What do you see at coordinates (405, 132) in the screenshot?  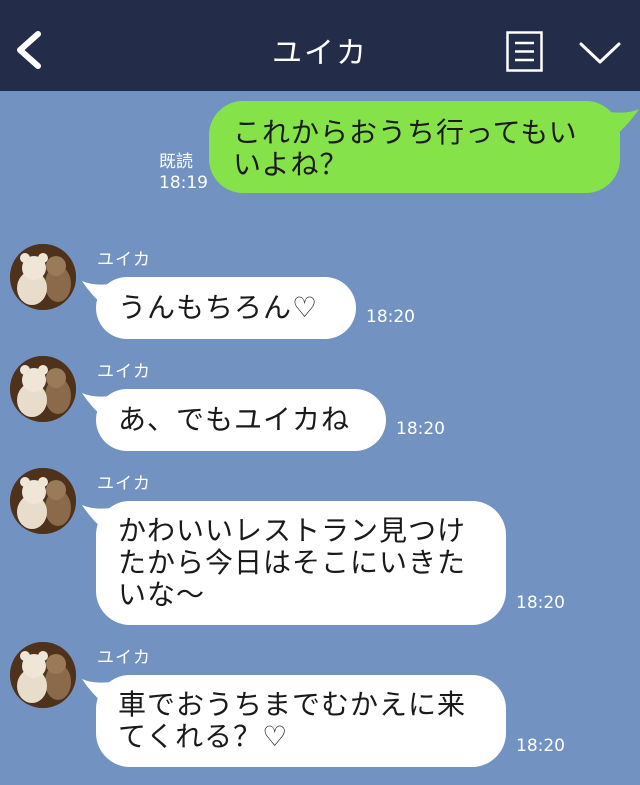 I see `message-line: これからおうち行ってもい` at bounding box center [405, 132].